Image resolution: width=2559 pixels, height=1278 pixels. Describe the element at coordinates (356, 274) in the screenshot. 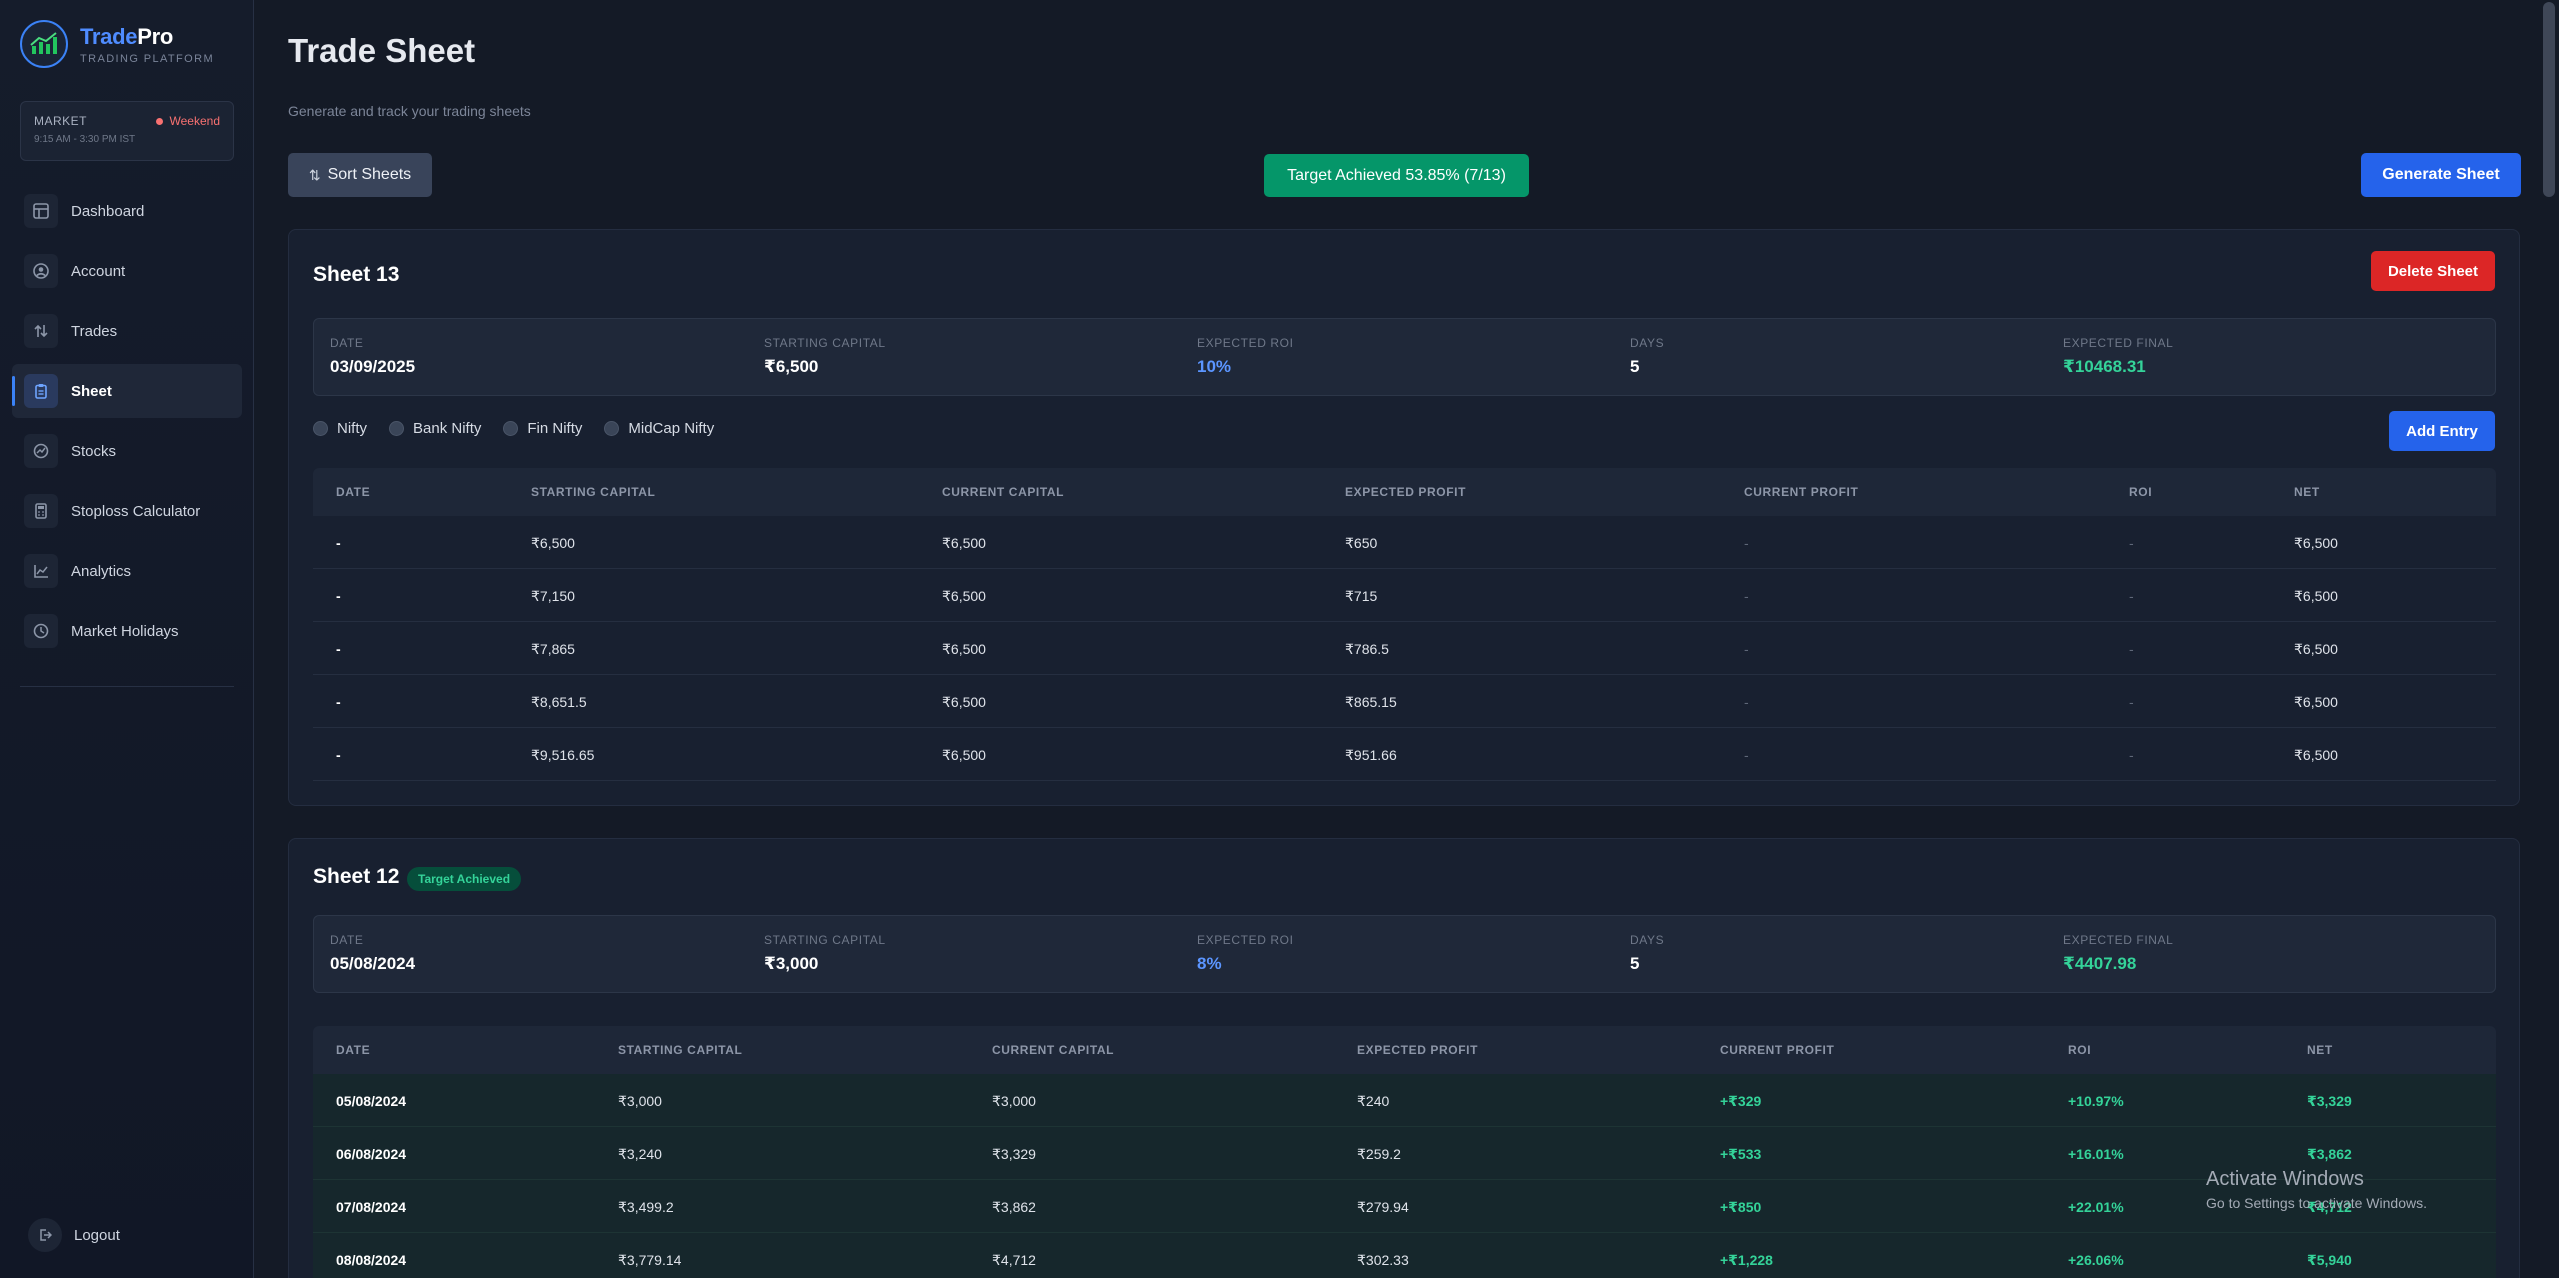

I see `sheet-title: Sheet 13` at that location.